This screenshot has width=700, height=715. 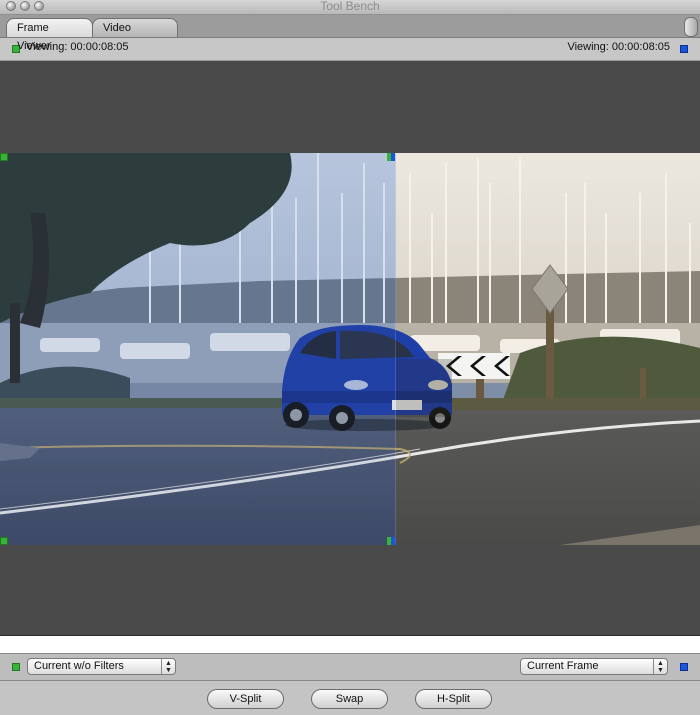 I want to click on left-source-select: Current w/o Filters ▲ ▼, so click(x=101, y=666).